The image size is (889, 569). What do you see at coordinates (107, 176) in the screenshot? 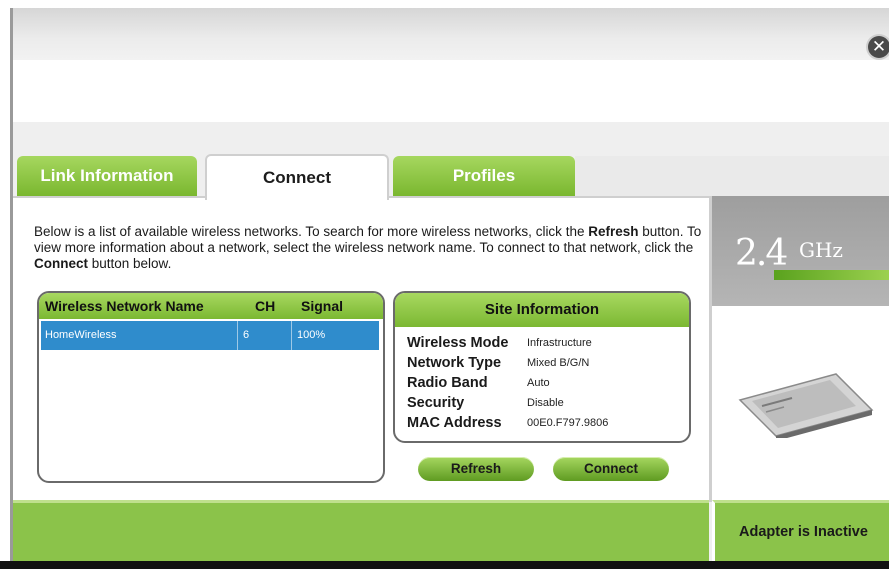
I see `tab-link-information: Link Information` at bounding box center [107, 176].